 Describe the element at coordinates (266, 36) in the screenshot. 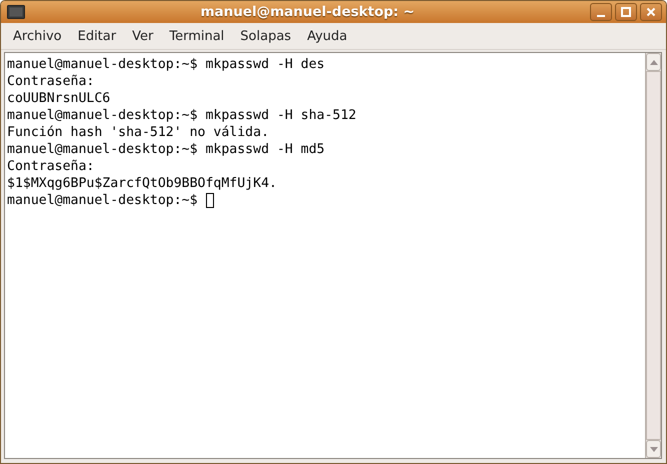

I see `menu-item: Solapas` at that location.